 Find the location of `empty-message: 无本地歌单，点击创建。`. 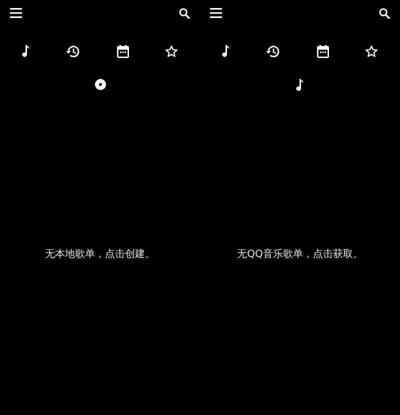

empty-message: 无本地歌单，点击创建。 is located at coordinates (100, 254).